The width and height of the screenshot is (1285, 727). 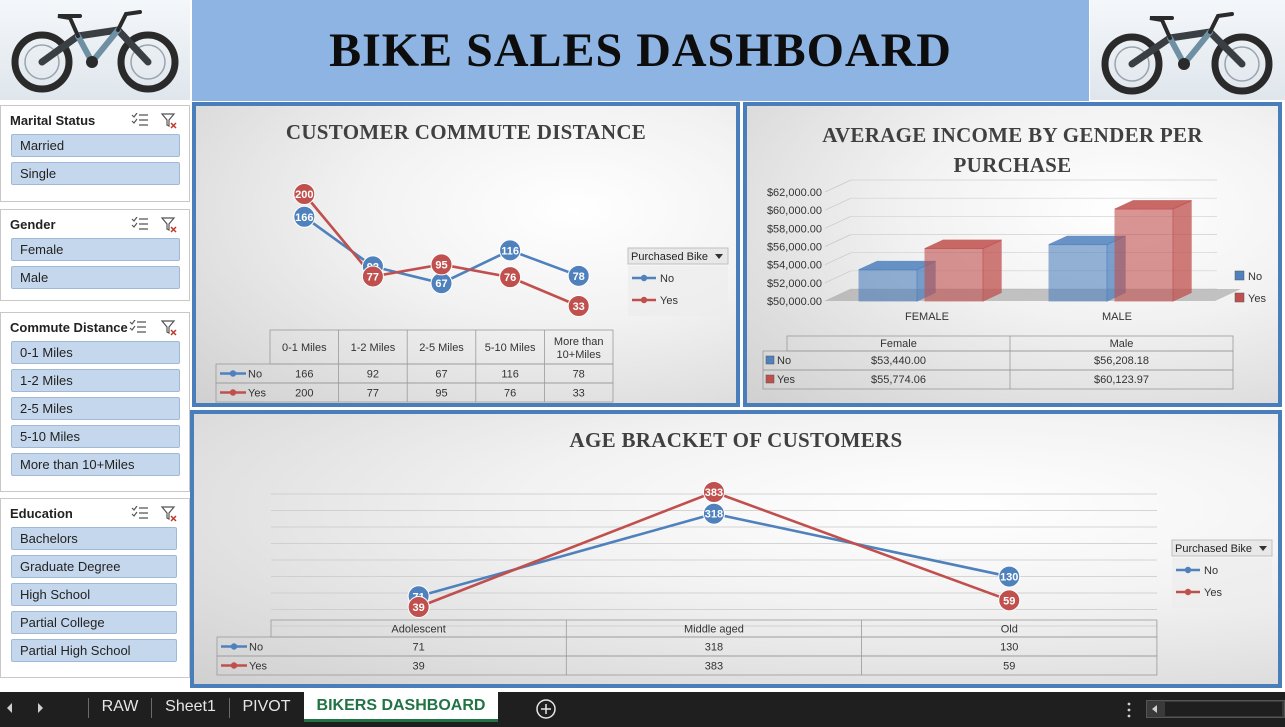 I want to click on slicer-item-0-1-miles: 0-1 Miles, so click(x=95, y=352).